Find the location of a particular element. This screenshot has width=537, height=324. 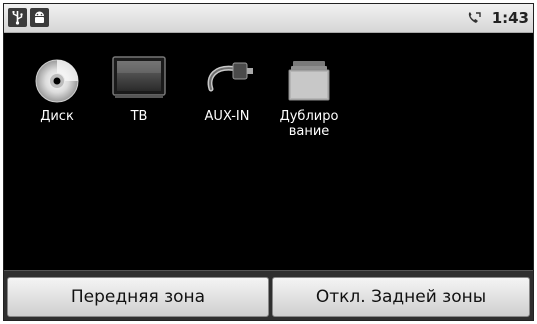

app-aux-in: AUX-IN is located at coordinates (227, 87).